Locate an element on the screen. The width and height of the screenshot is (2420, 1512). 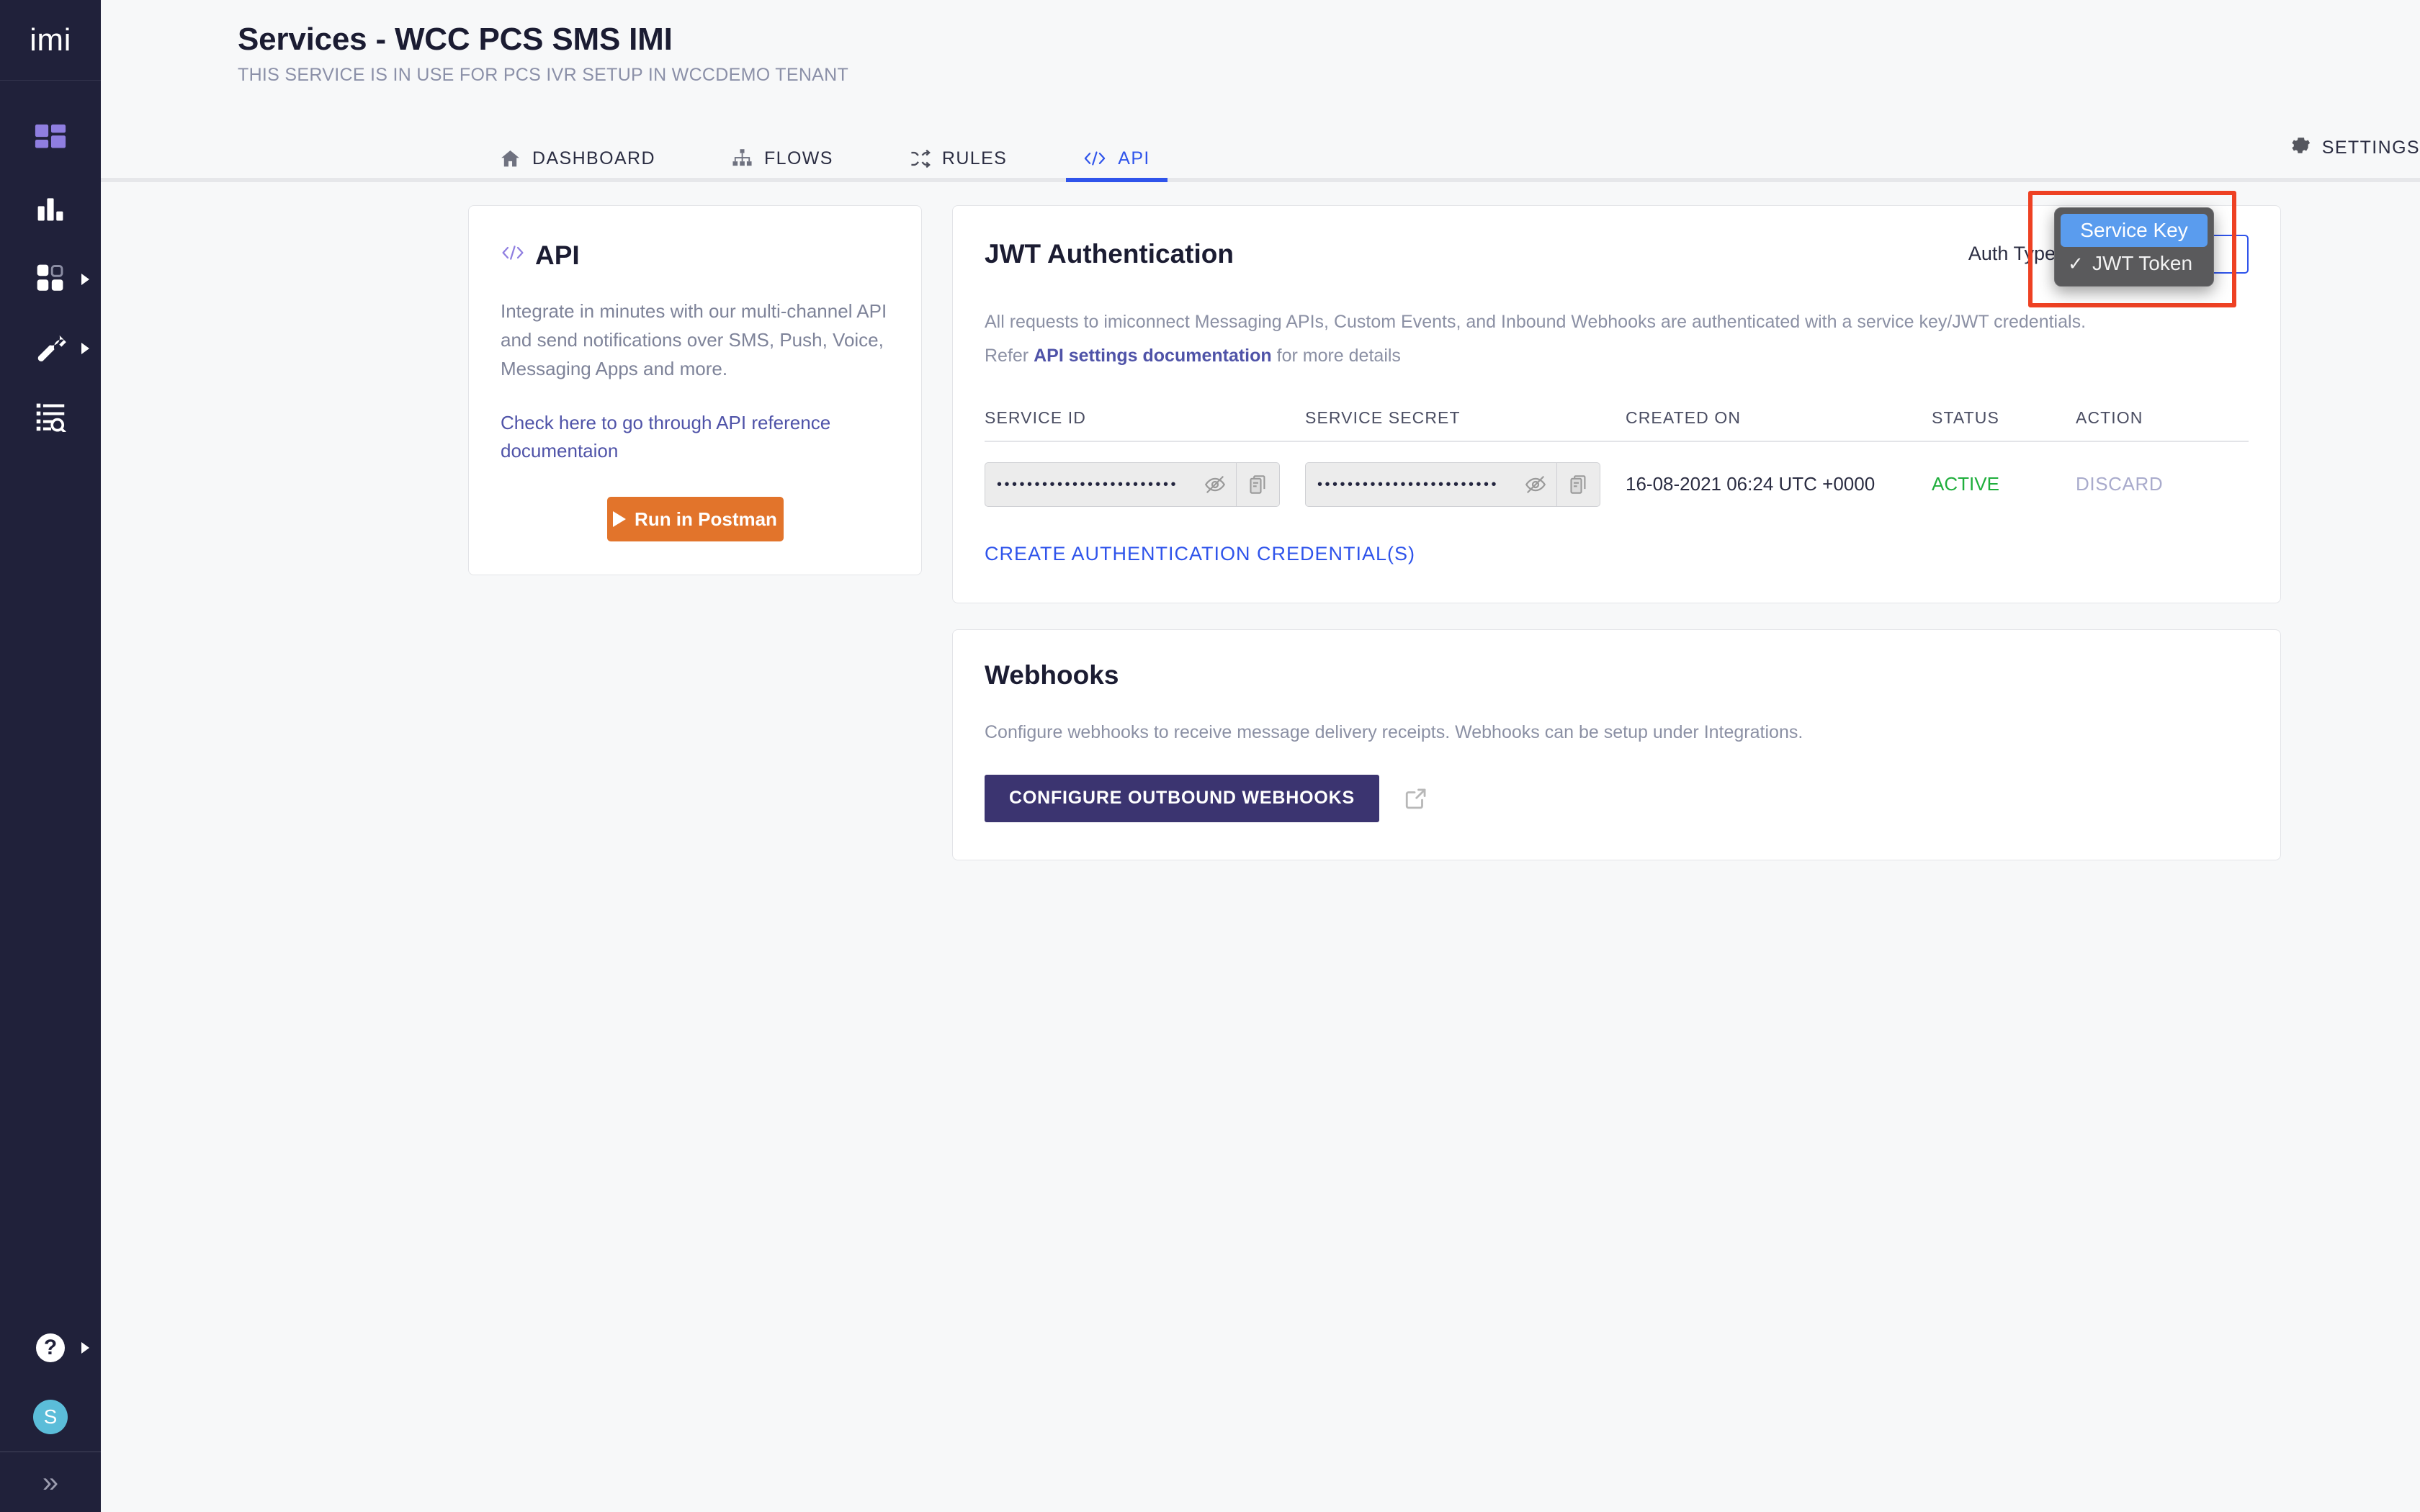
api-card-title: API is located at coordinates (557, 255).